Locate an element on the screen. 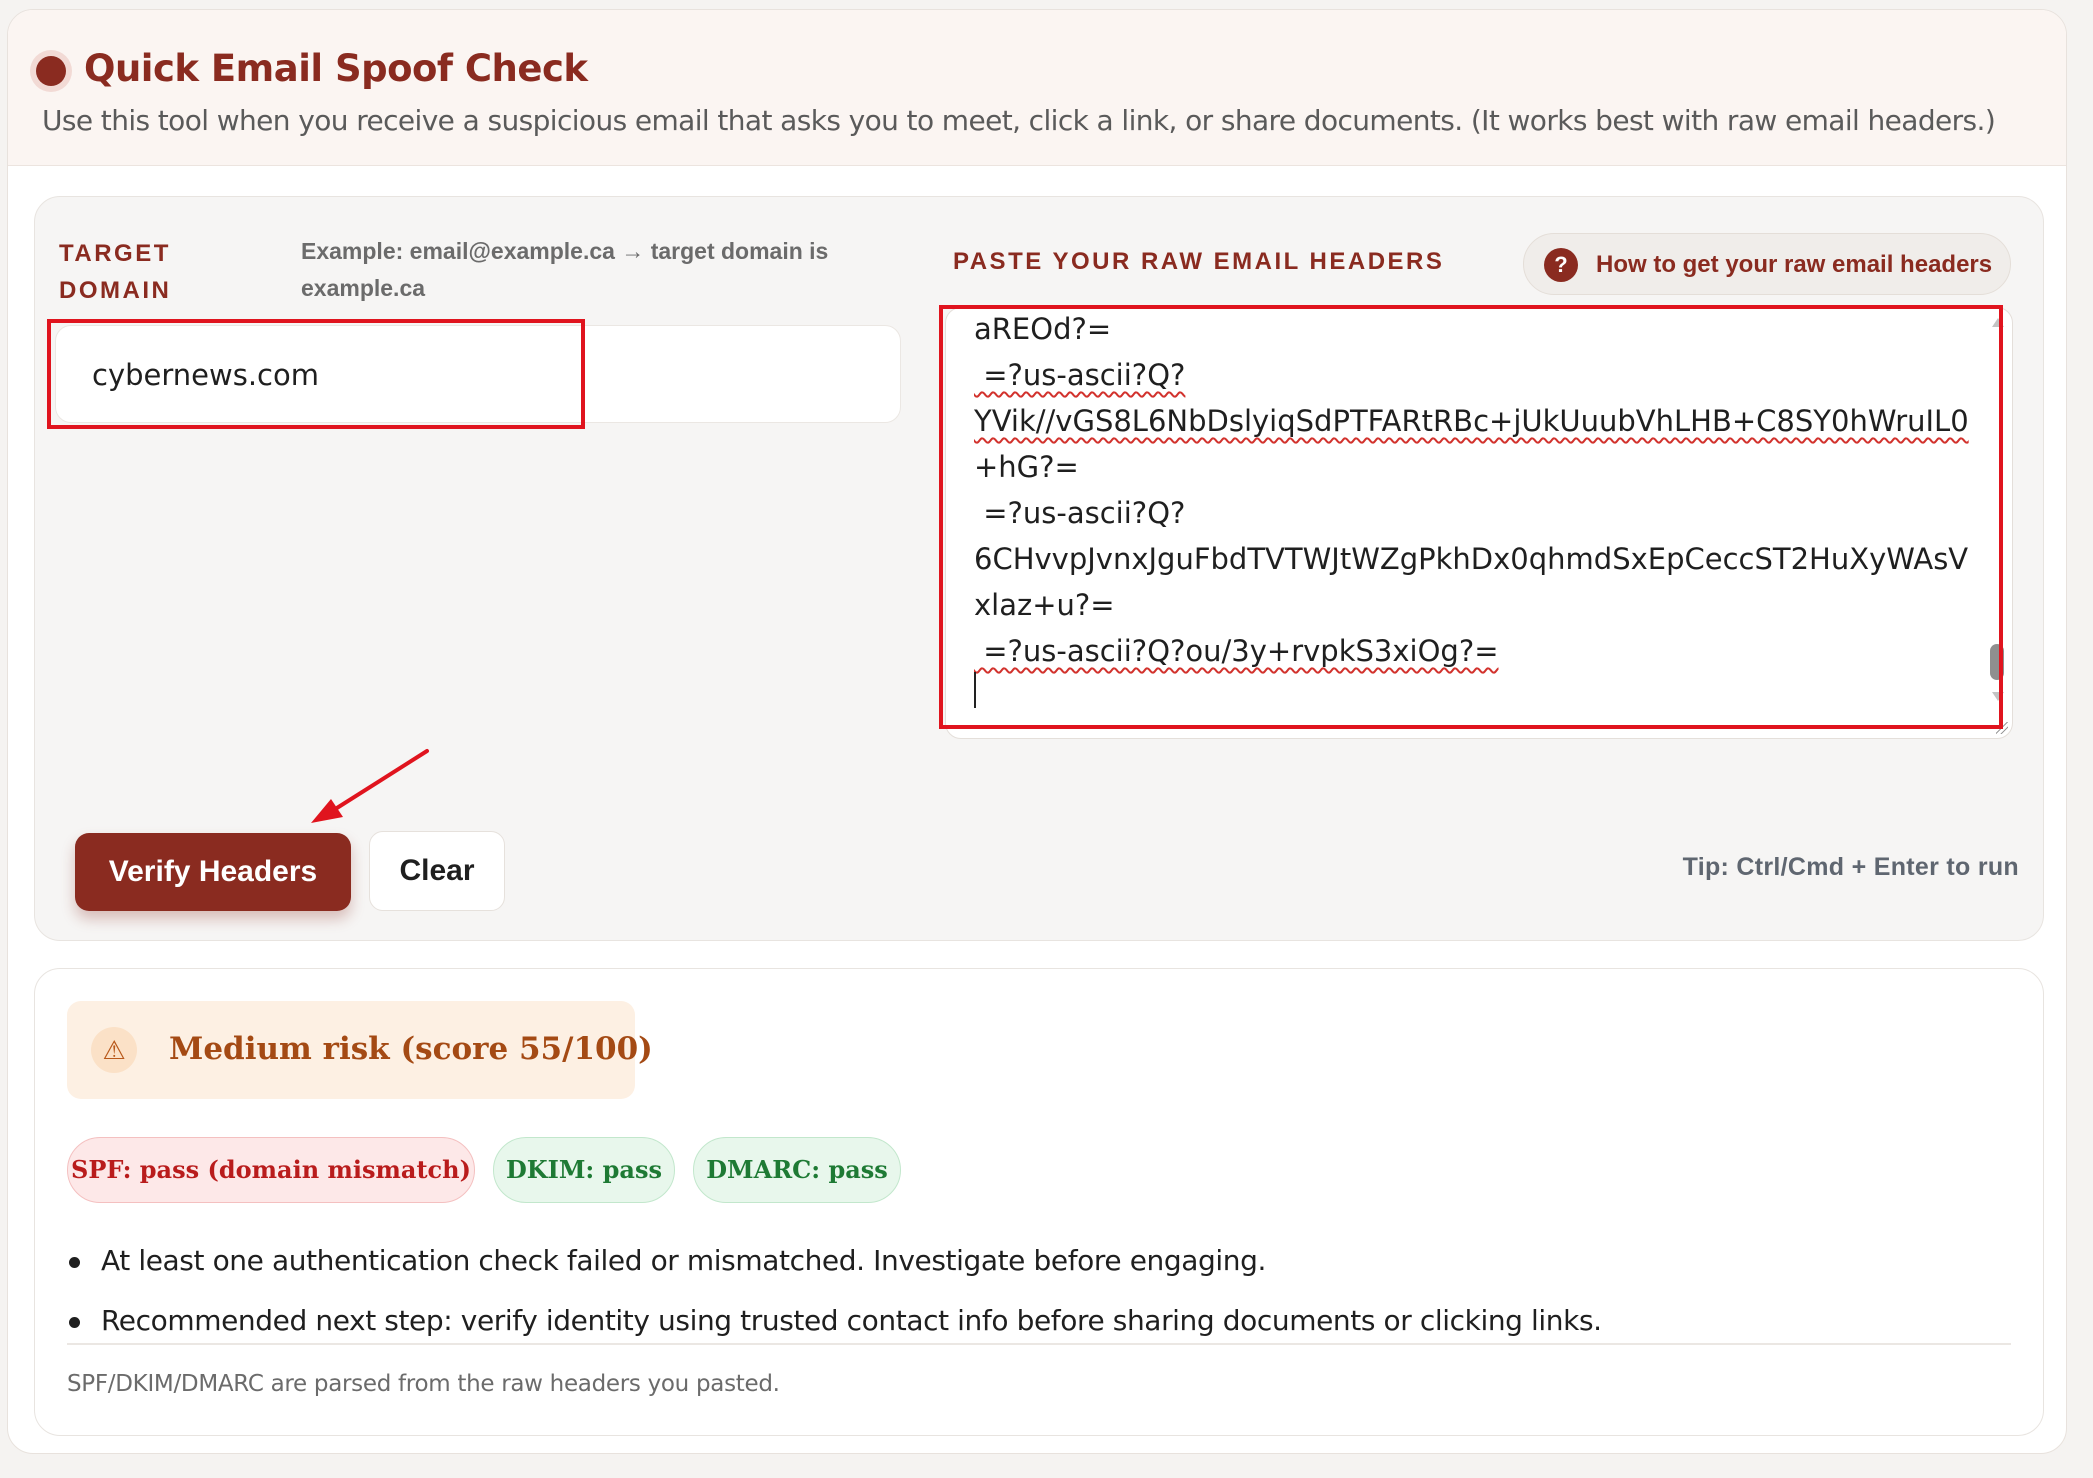 This screenshot has height=1478, width=2093. keyboard-tip: Tip: Ctrl/Cmd + Enter to run is located at coordinates (1850, 867).